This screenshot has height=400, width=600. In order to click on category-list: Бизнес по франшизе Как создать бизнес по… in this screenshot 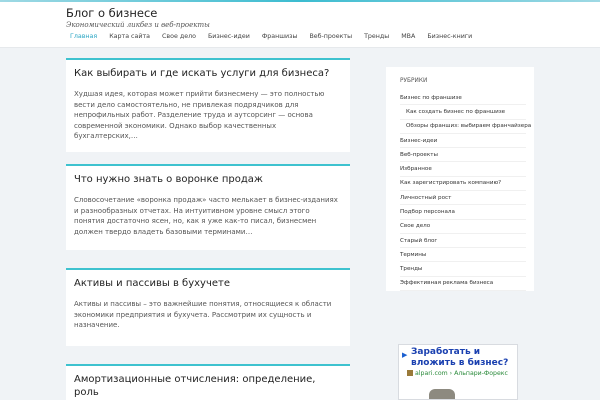, I will do `click(460, 188)`.